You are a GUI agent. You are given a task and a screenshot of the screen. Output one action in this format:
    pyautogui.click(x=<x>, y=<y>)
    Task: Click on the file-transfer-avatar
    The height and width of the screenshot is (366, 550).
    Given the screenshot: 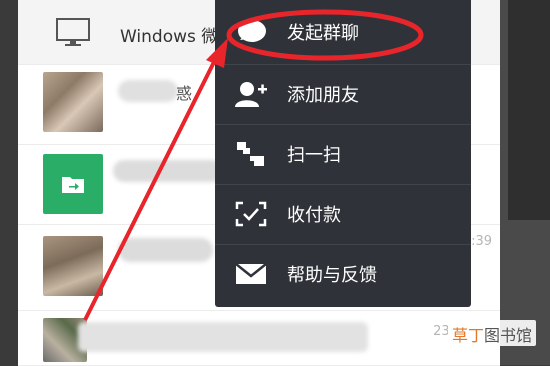 What is the action you would take?
    pyautogui.click(x=73, y=184)
    